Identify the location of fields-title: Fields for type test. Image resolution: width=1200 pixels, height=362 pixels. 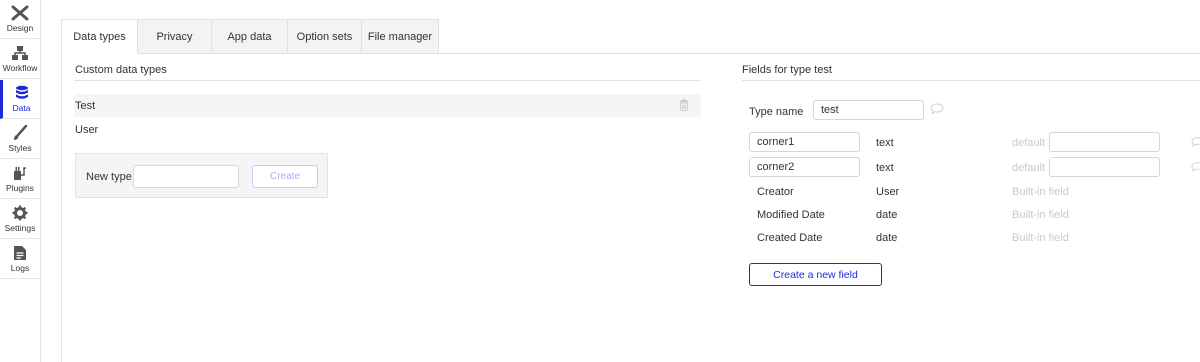
(787, 70).